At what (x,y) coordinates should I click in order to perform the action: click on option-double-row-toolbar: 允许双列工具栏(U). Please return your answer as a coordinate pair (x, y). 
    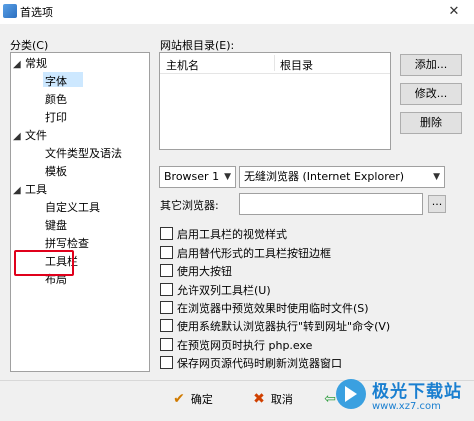
    Looking at the image, I should click on (215, 290).